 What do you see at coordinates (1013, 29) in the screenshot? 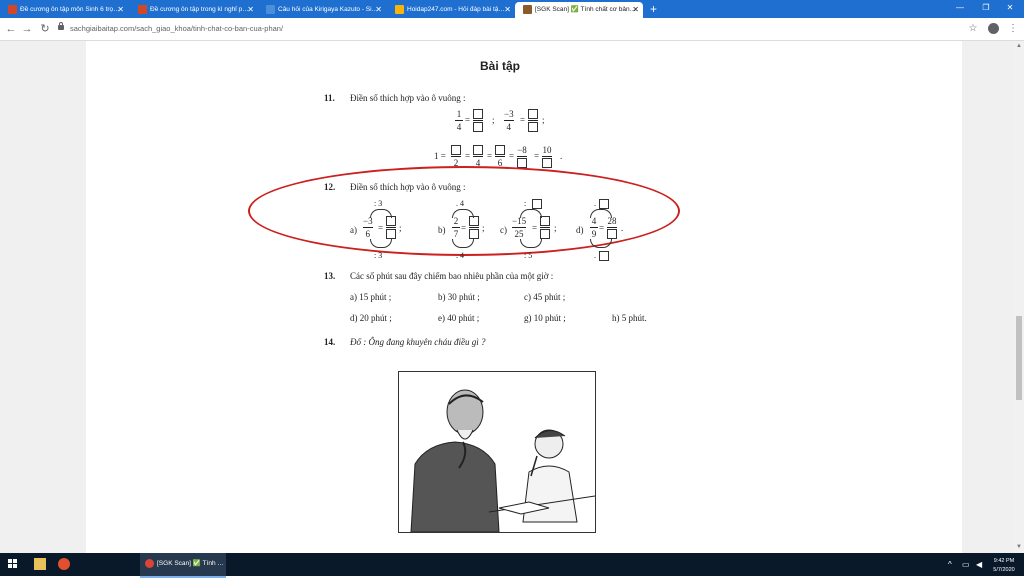
I see `menu-icon: ⋮` at bounding box center [1013, 29].